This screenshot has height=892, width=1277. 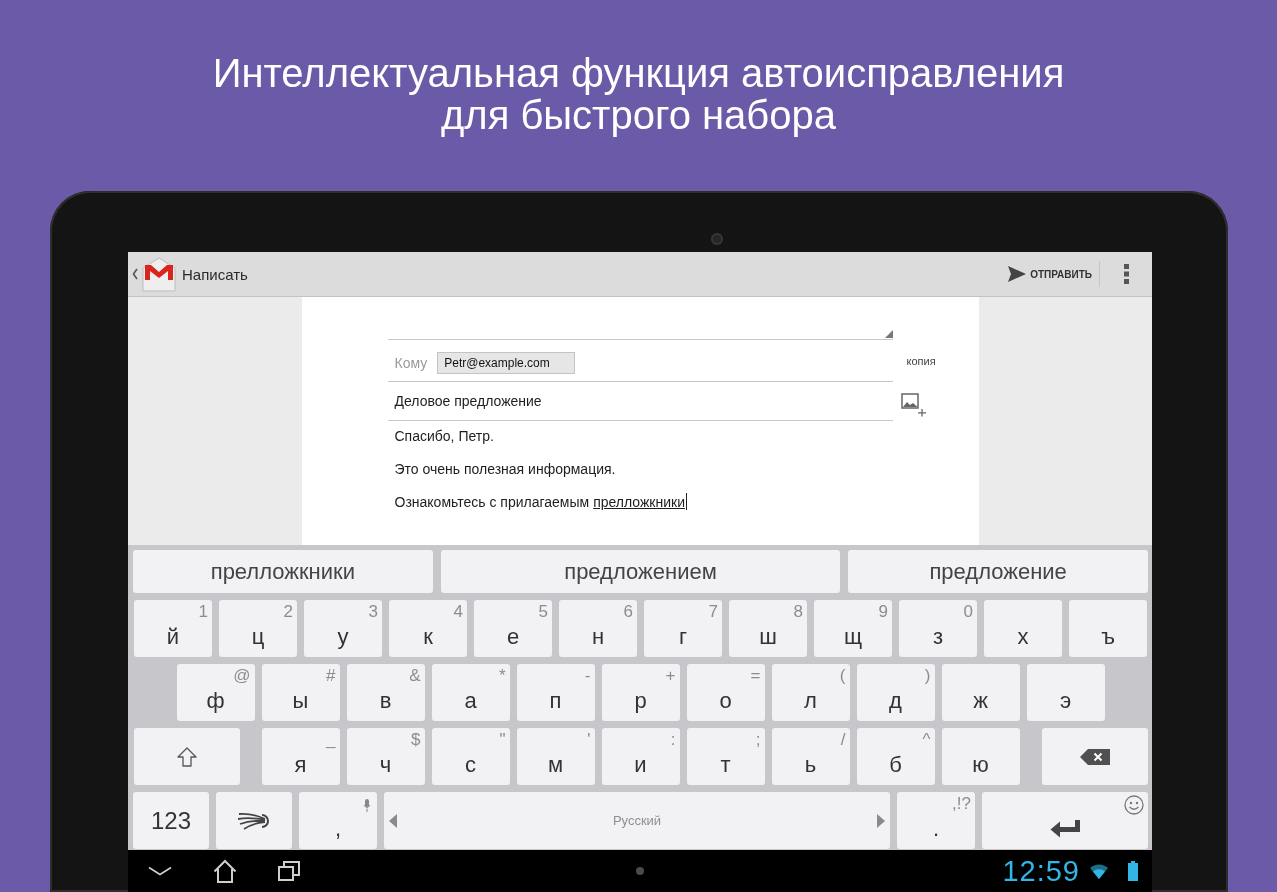 I want to click on letter-key: 8 ш, so click(x=768, y=628).